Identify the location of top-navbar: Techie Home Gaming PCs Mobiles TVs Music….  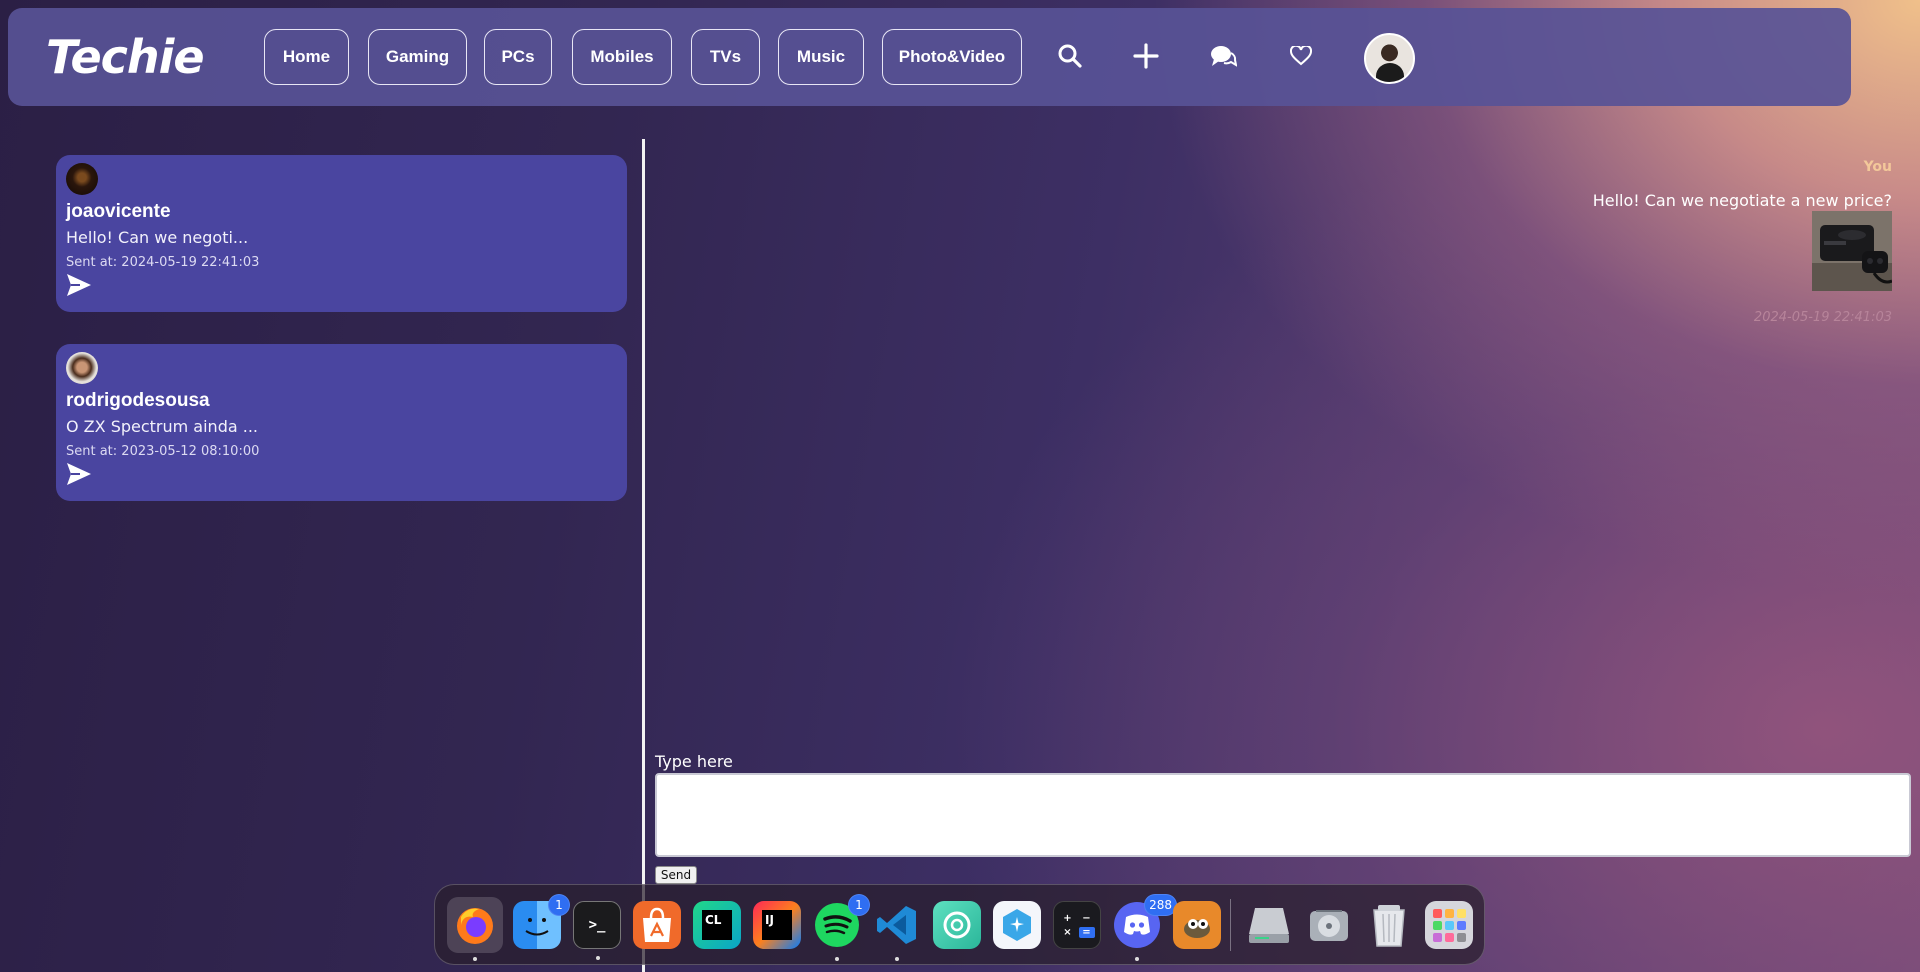
(929, 57).